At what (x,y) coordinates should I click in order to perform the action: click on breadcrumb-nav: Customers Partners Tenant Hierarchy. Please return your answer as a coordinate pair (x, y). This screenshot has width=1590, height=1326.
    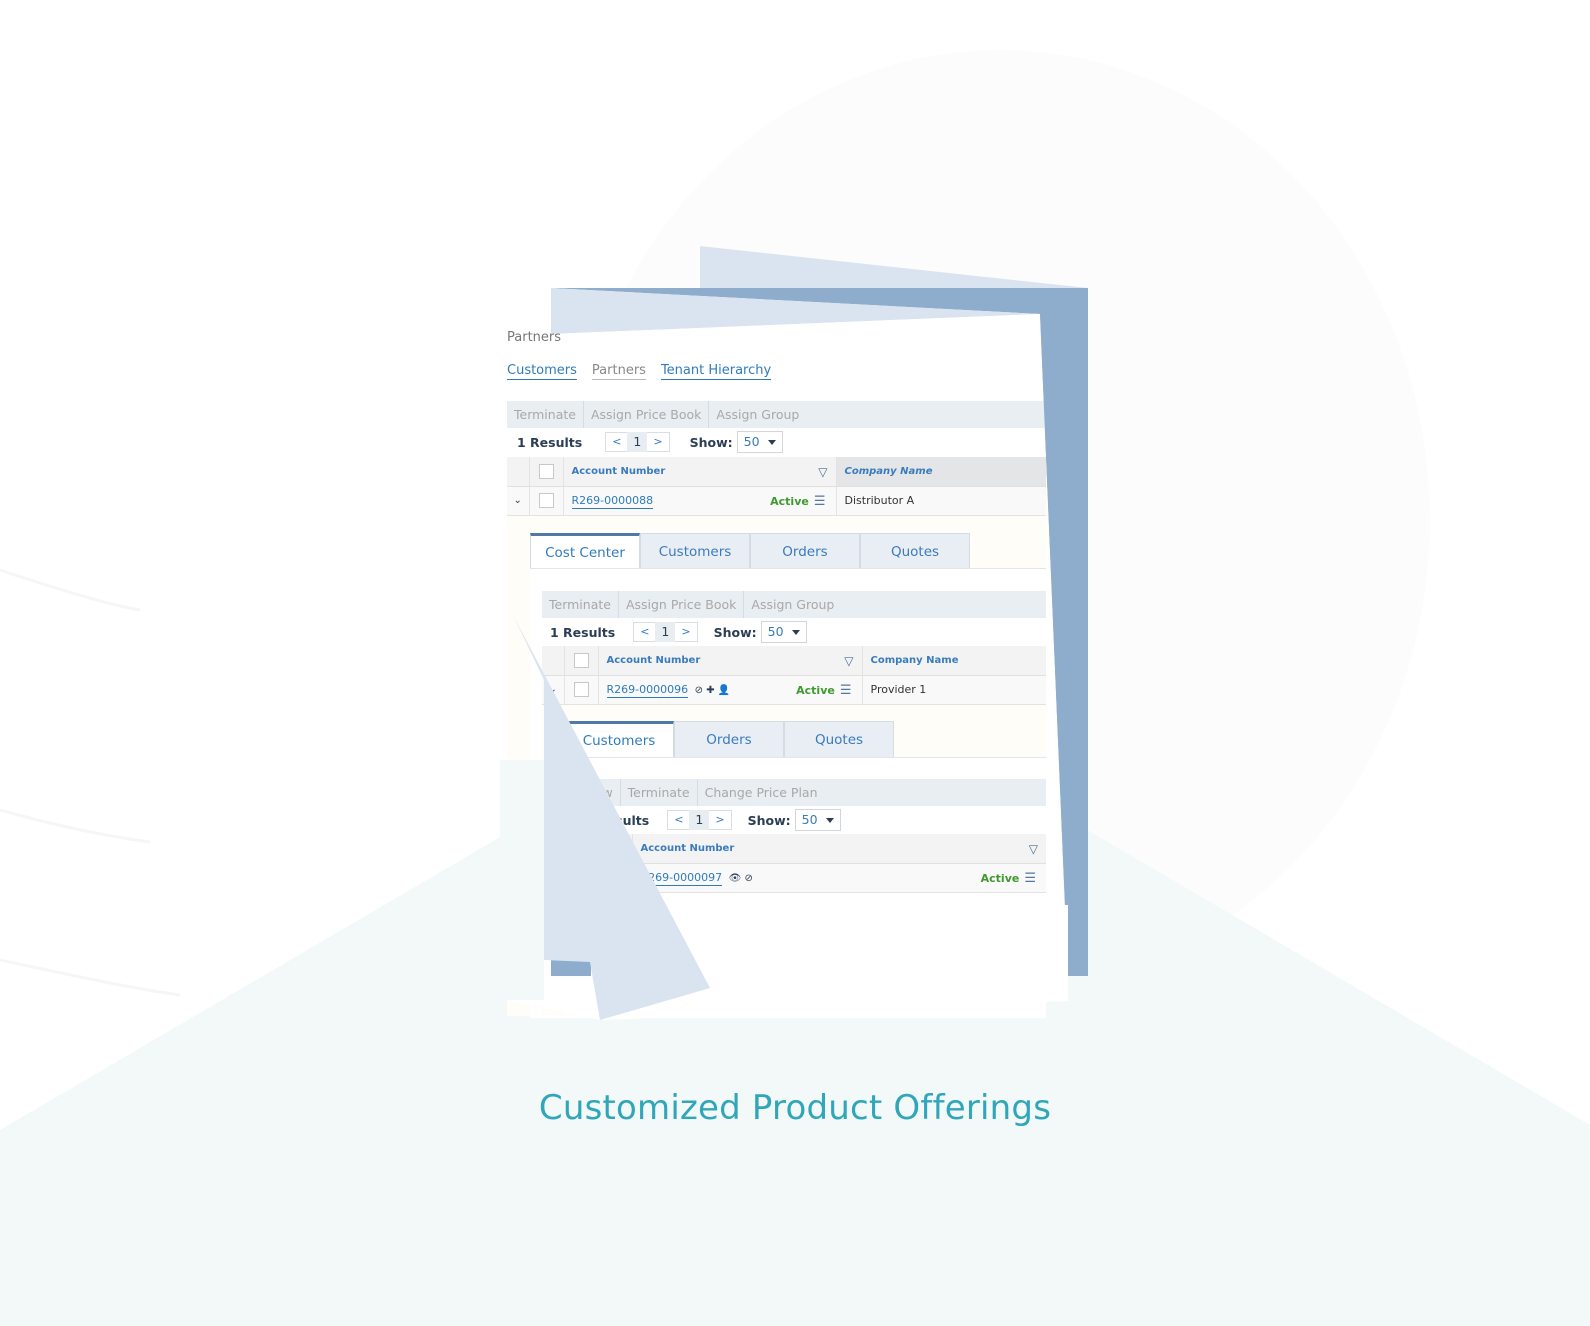
    Looking at the image, I should click on (639, 371).